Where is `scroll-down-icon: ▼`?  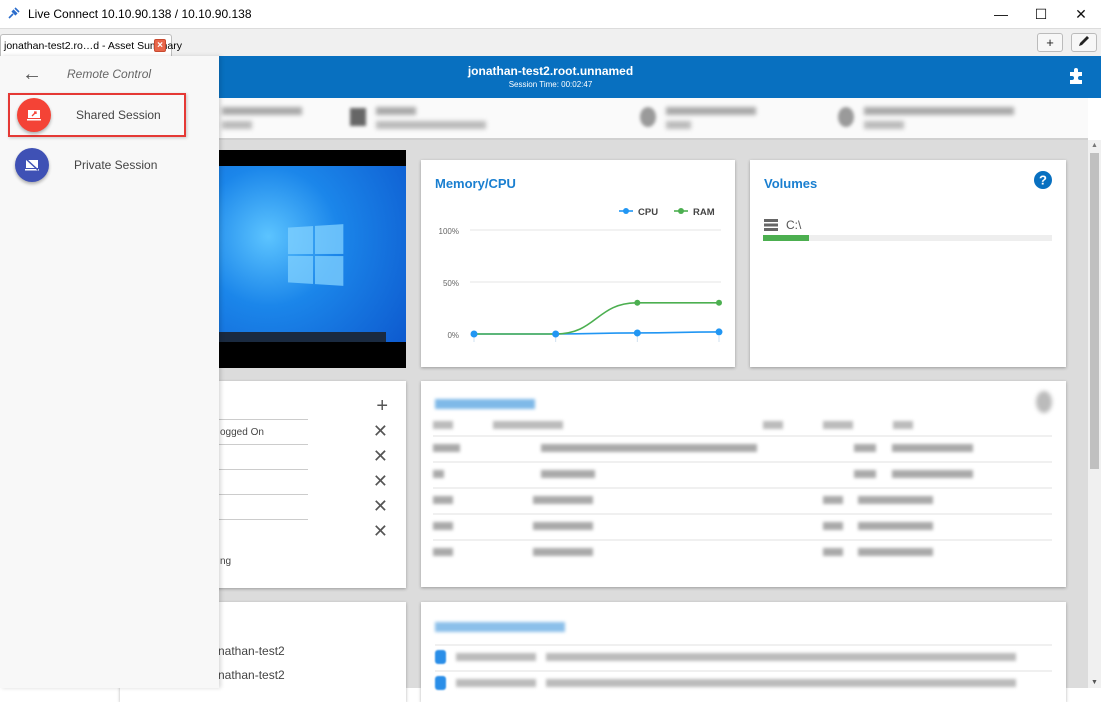 scroll-down-icon: ▼ is located at coordinates (1094, 682).